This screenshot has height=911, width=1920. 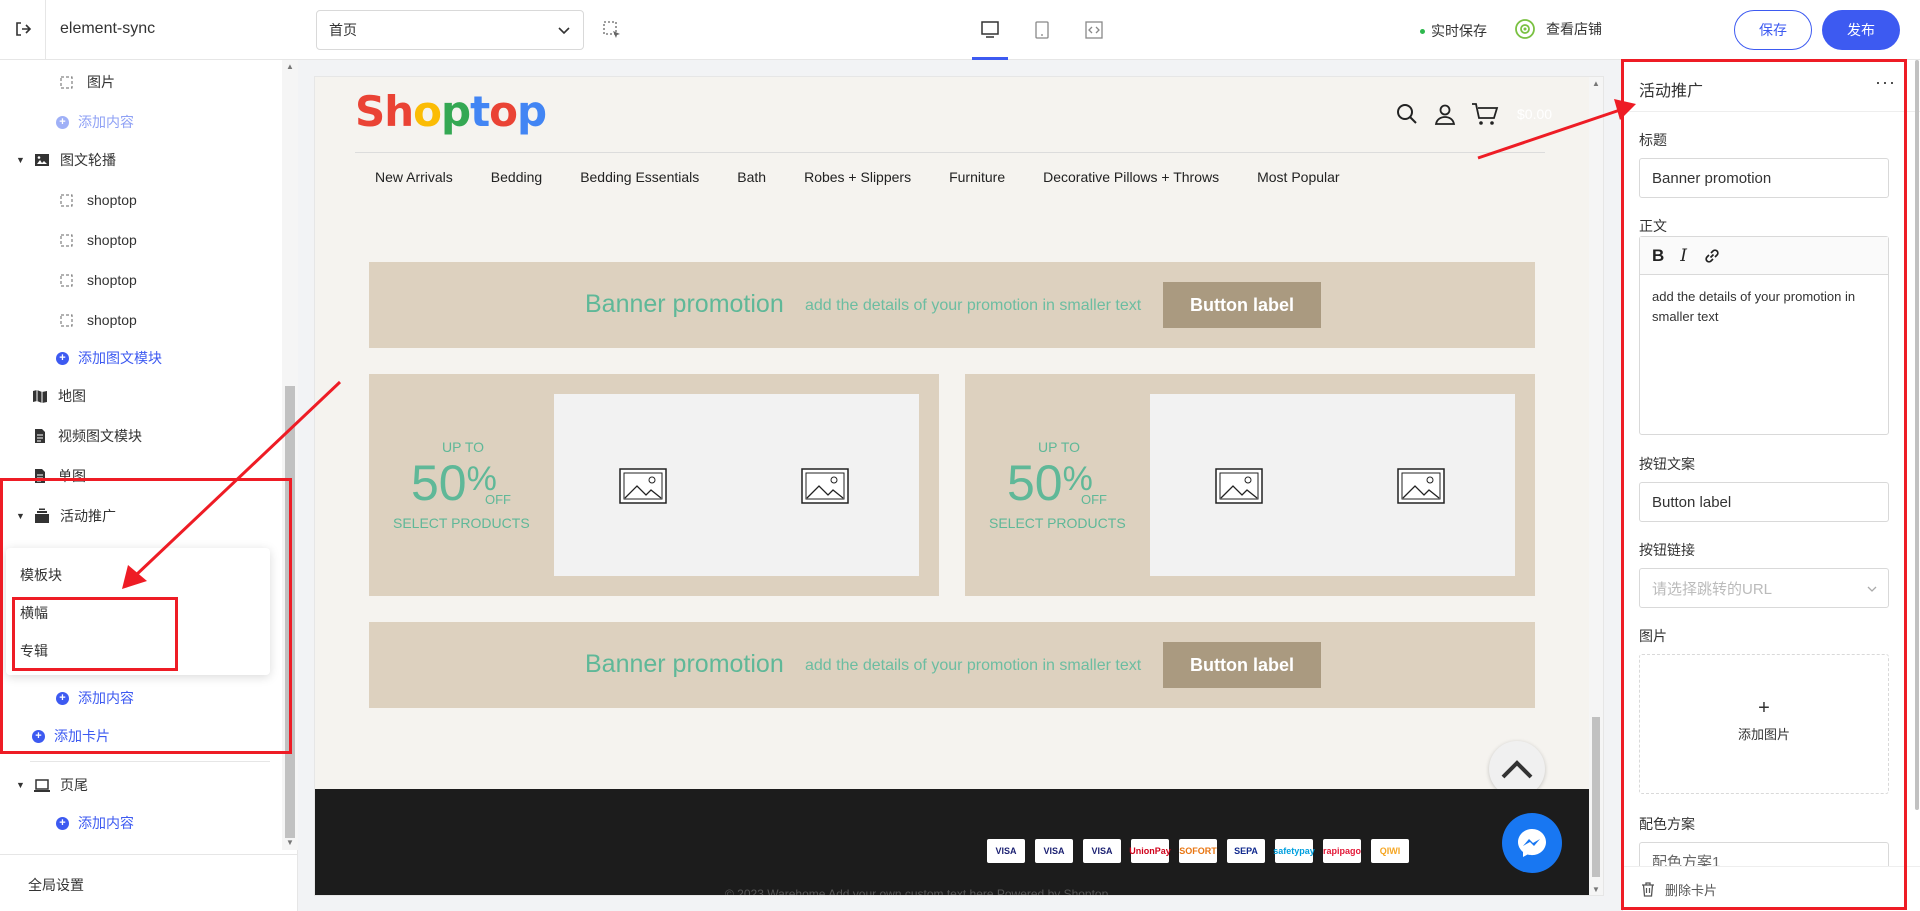 I want to click on color-scheme-select: 配色方案1, so click(x=1764, y=854).